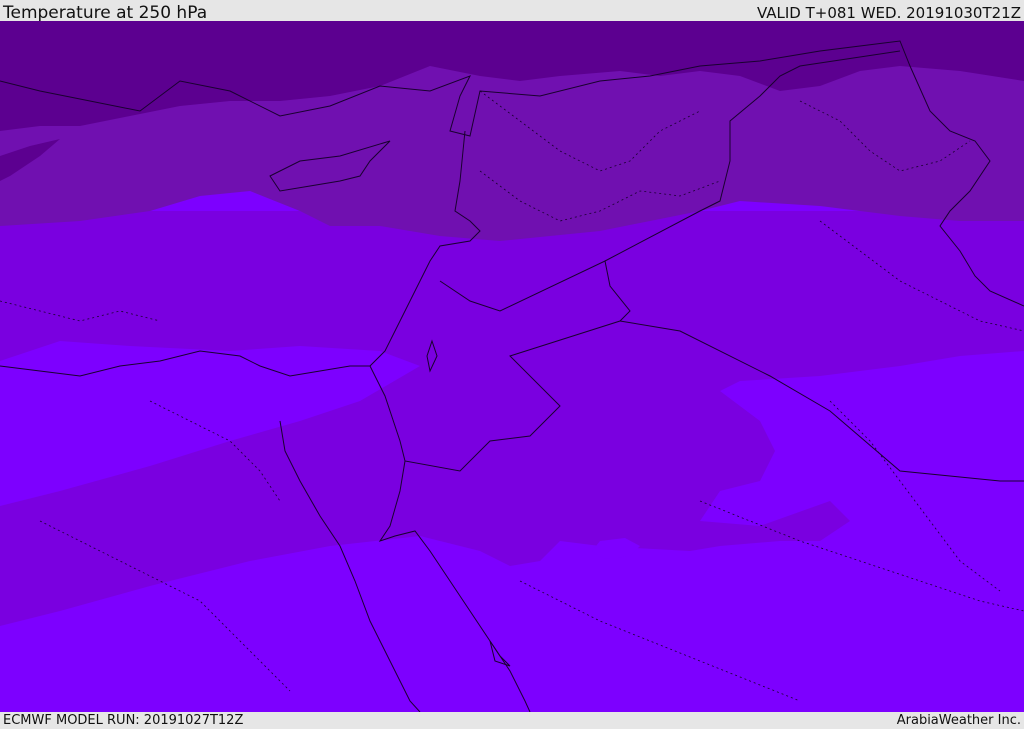 The image size is (1024, 729). Describe the element at coordinates (123, 720) in the screenshot. I see `model-run-label: ECMWF MODEL RUN: 20191027T12Z` at that location.